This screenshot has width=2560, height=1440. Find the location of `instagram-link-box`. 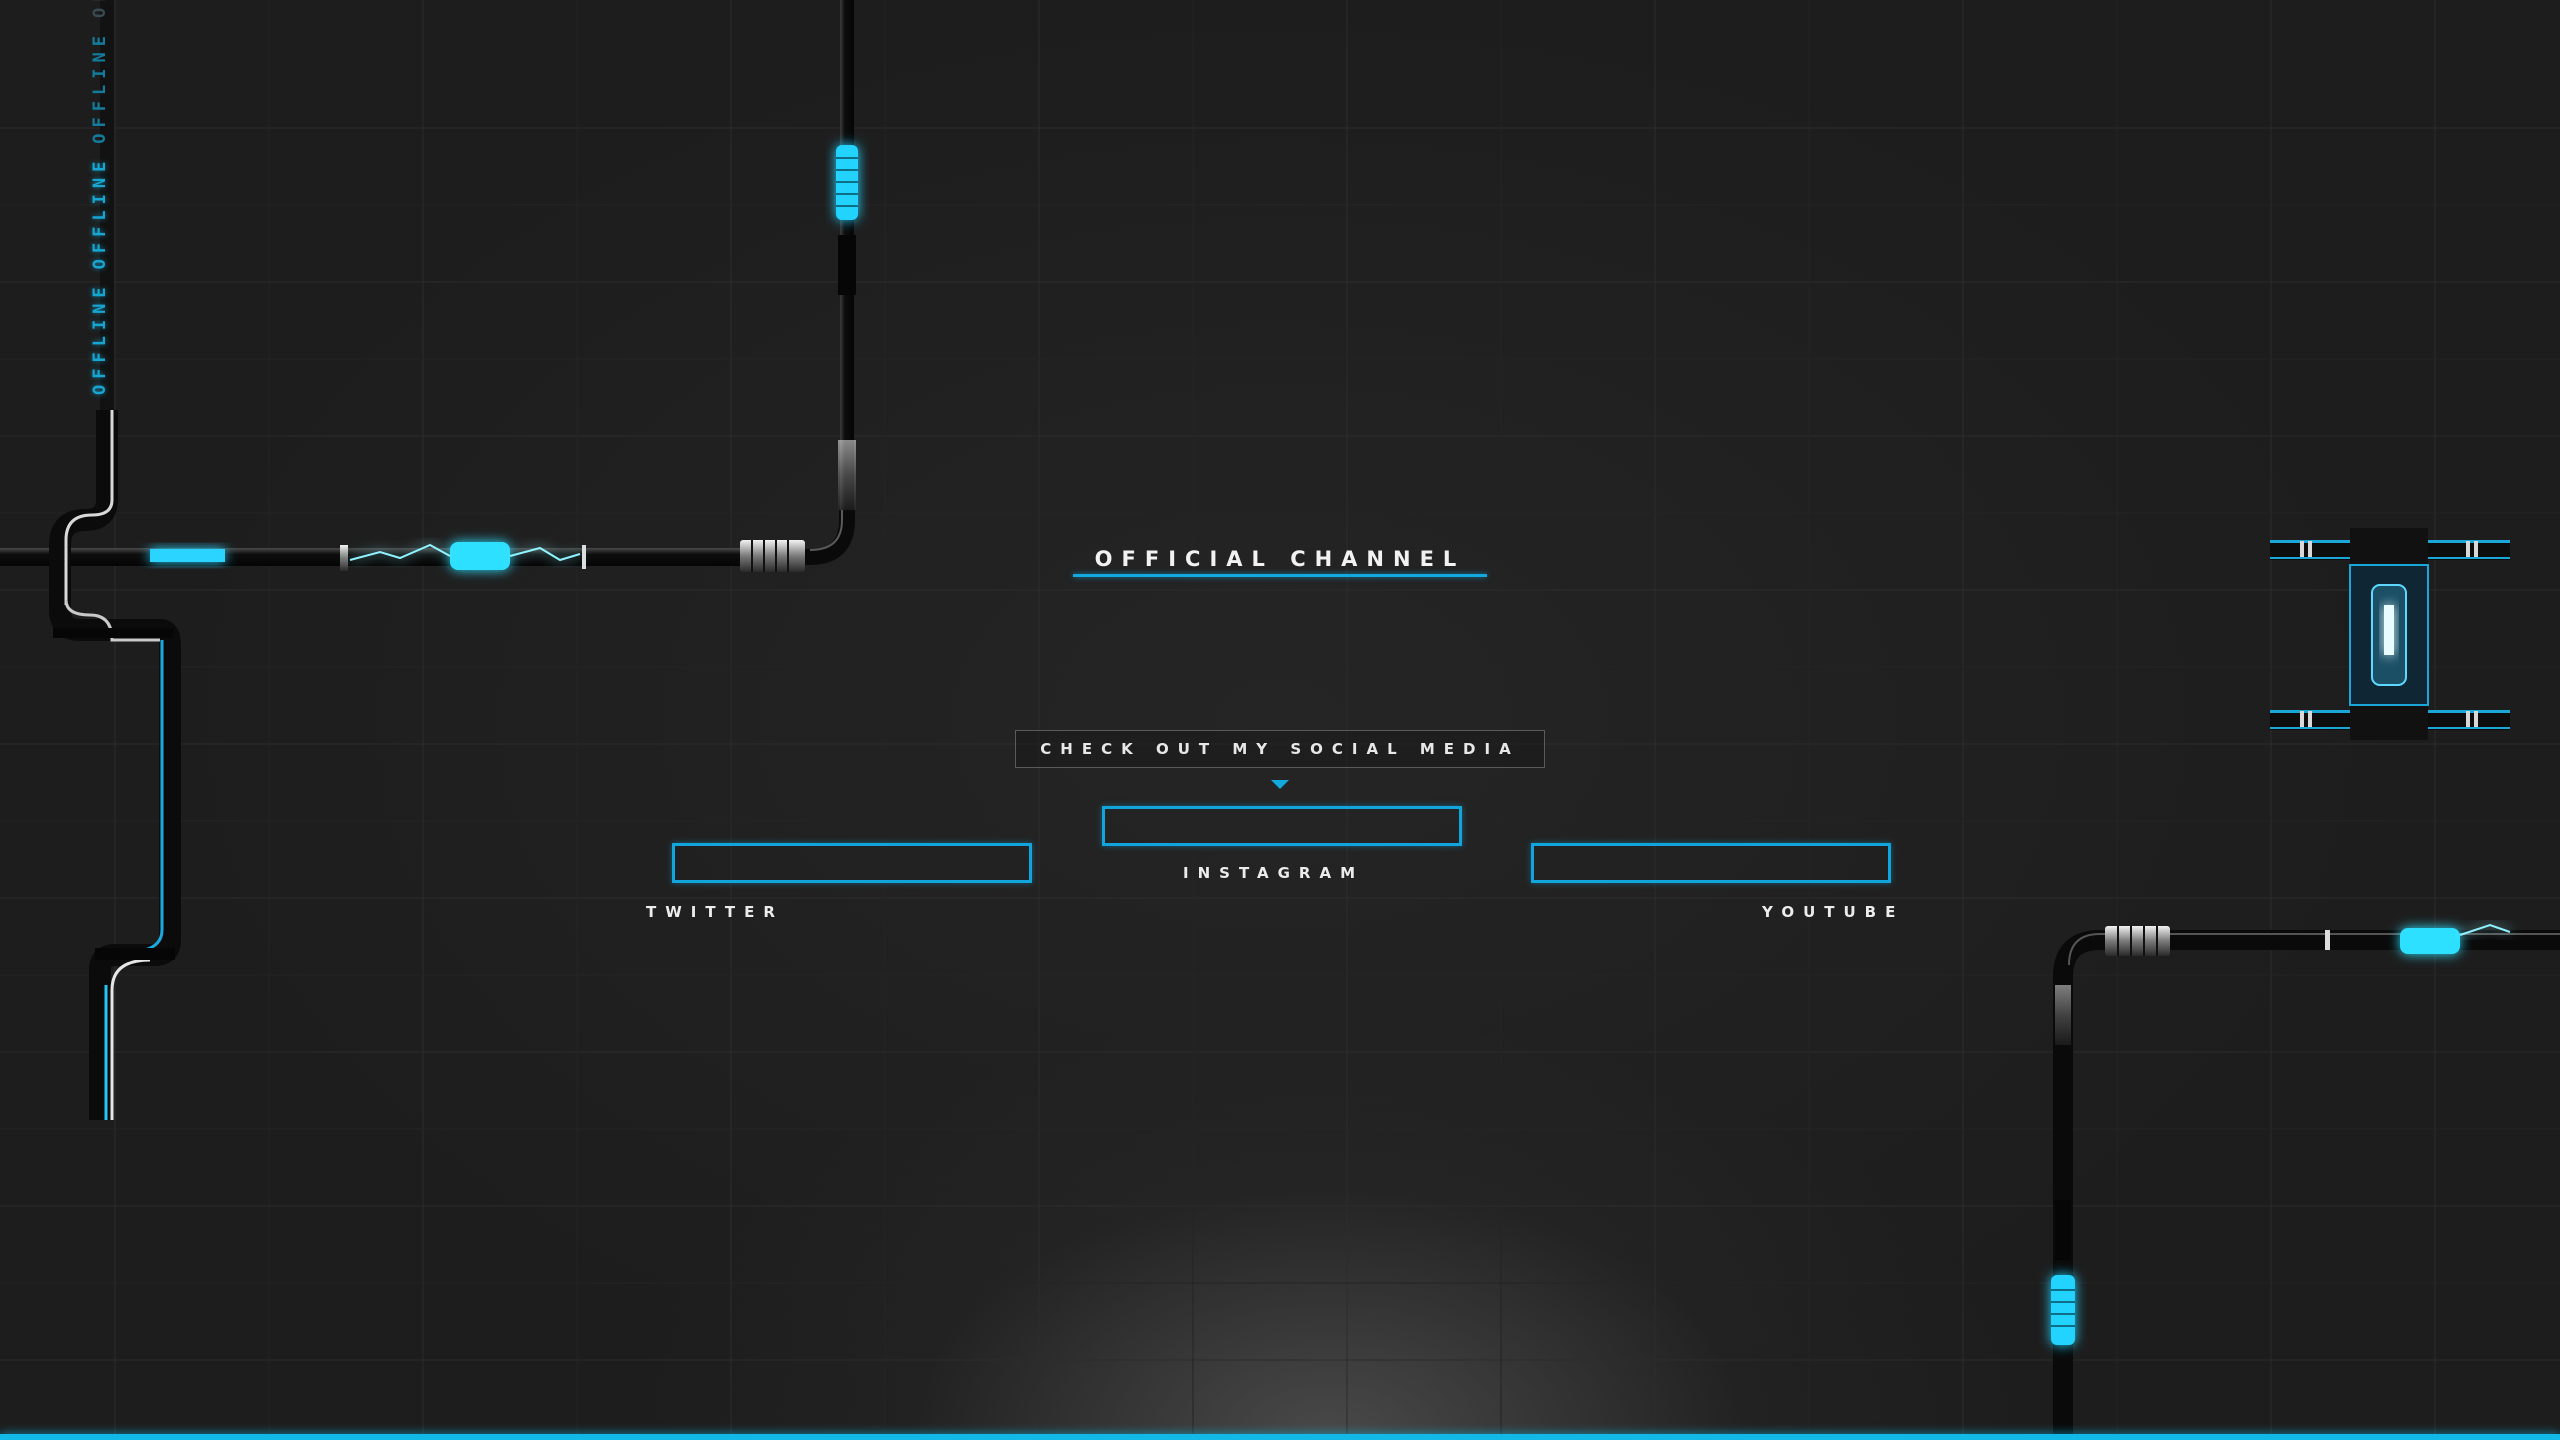

instagram-link-box is located at coordinates (1282, 826).